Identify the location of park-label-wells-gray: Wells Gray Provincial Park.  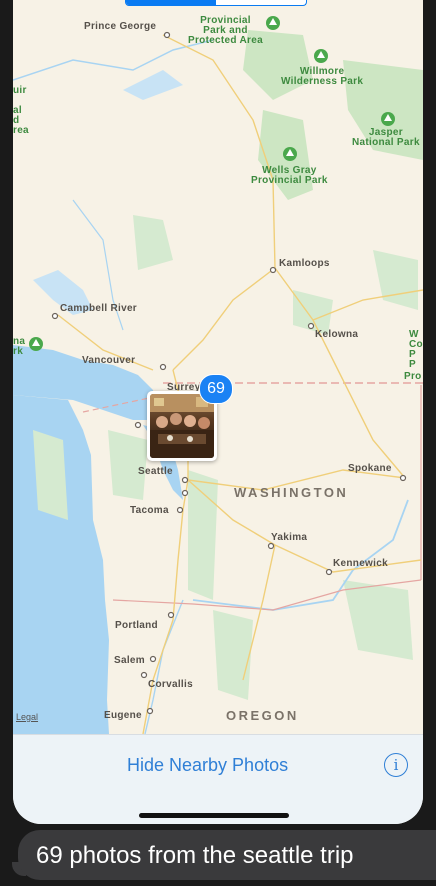
(289, 175).